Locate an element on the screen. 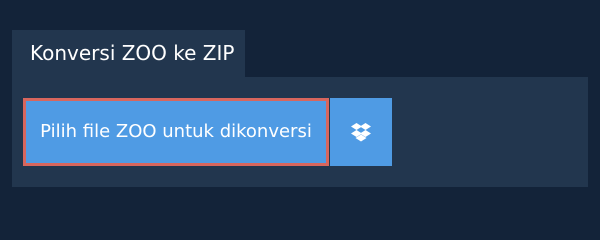 The height and width of the screenshot is (240, 600). choose-file-label: Pilih file ZOO untuk dikonversi is located at coordinates (176, 131).